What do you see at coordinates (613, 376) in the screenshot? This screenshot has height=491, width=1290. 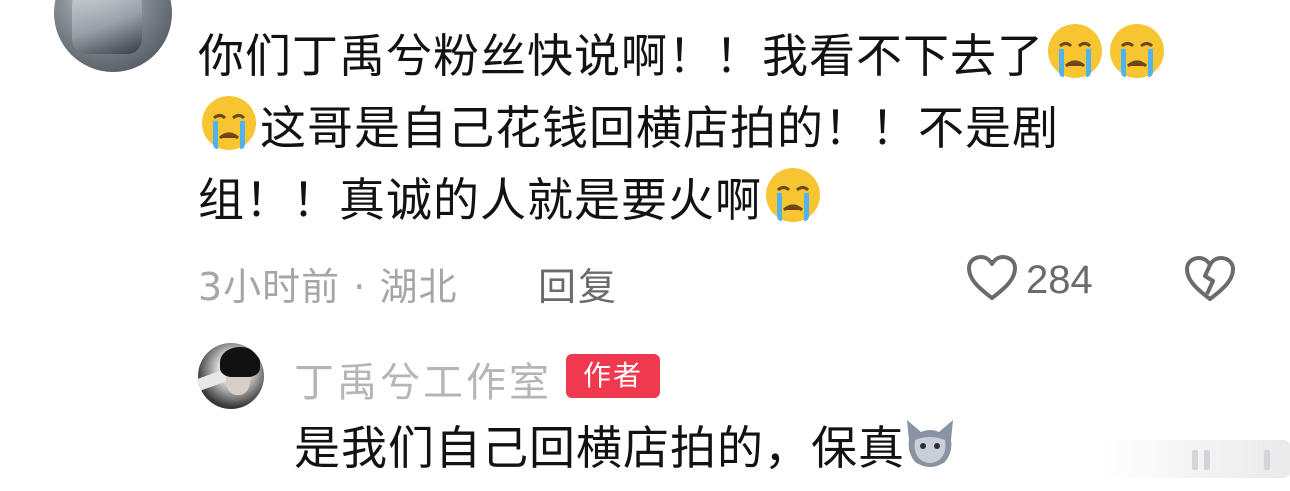 I see `author-badge: 作者` at bounding box center [613, 376].